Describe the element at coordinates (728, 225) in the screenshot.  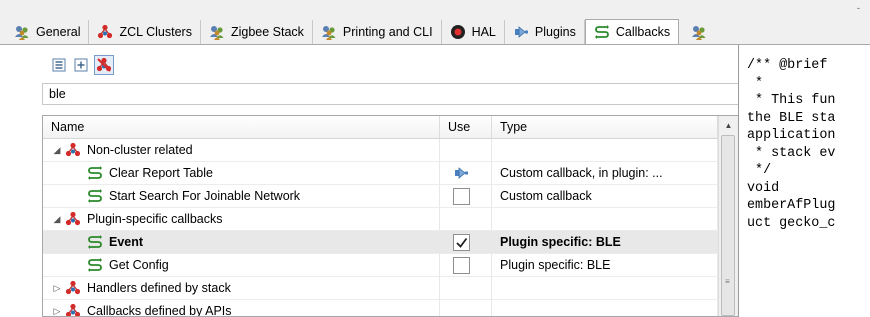
I see `scrollbar-thumb: ≡` at that location.